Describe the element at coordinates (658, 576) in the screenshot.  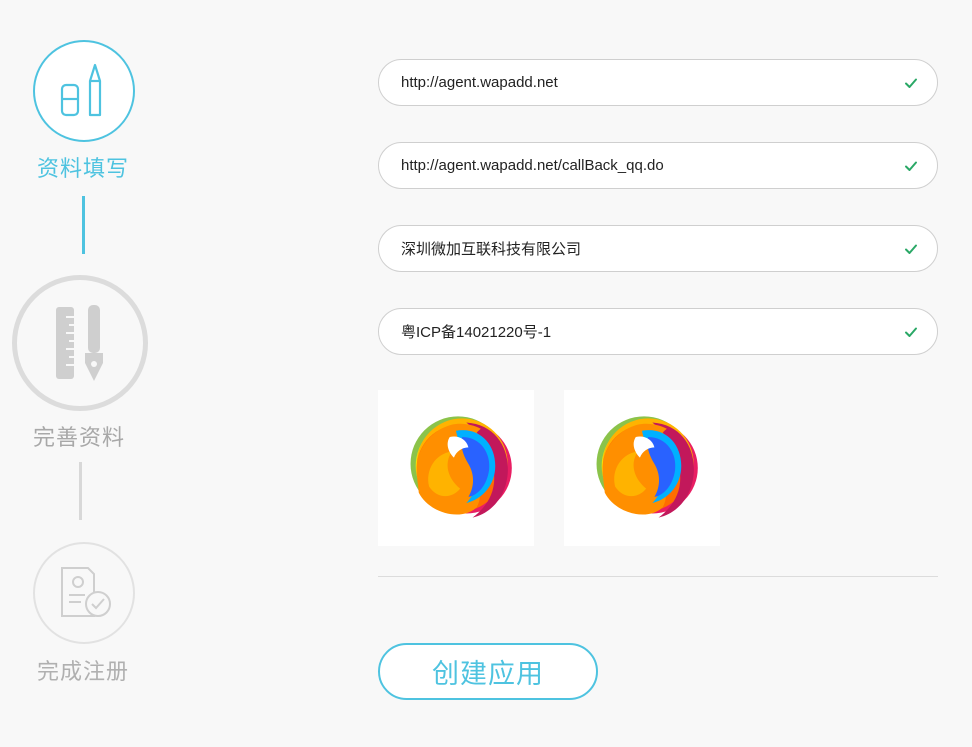
I see `form-divider` at that location.